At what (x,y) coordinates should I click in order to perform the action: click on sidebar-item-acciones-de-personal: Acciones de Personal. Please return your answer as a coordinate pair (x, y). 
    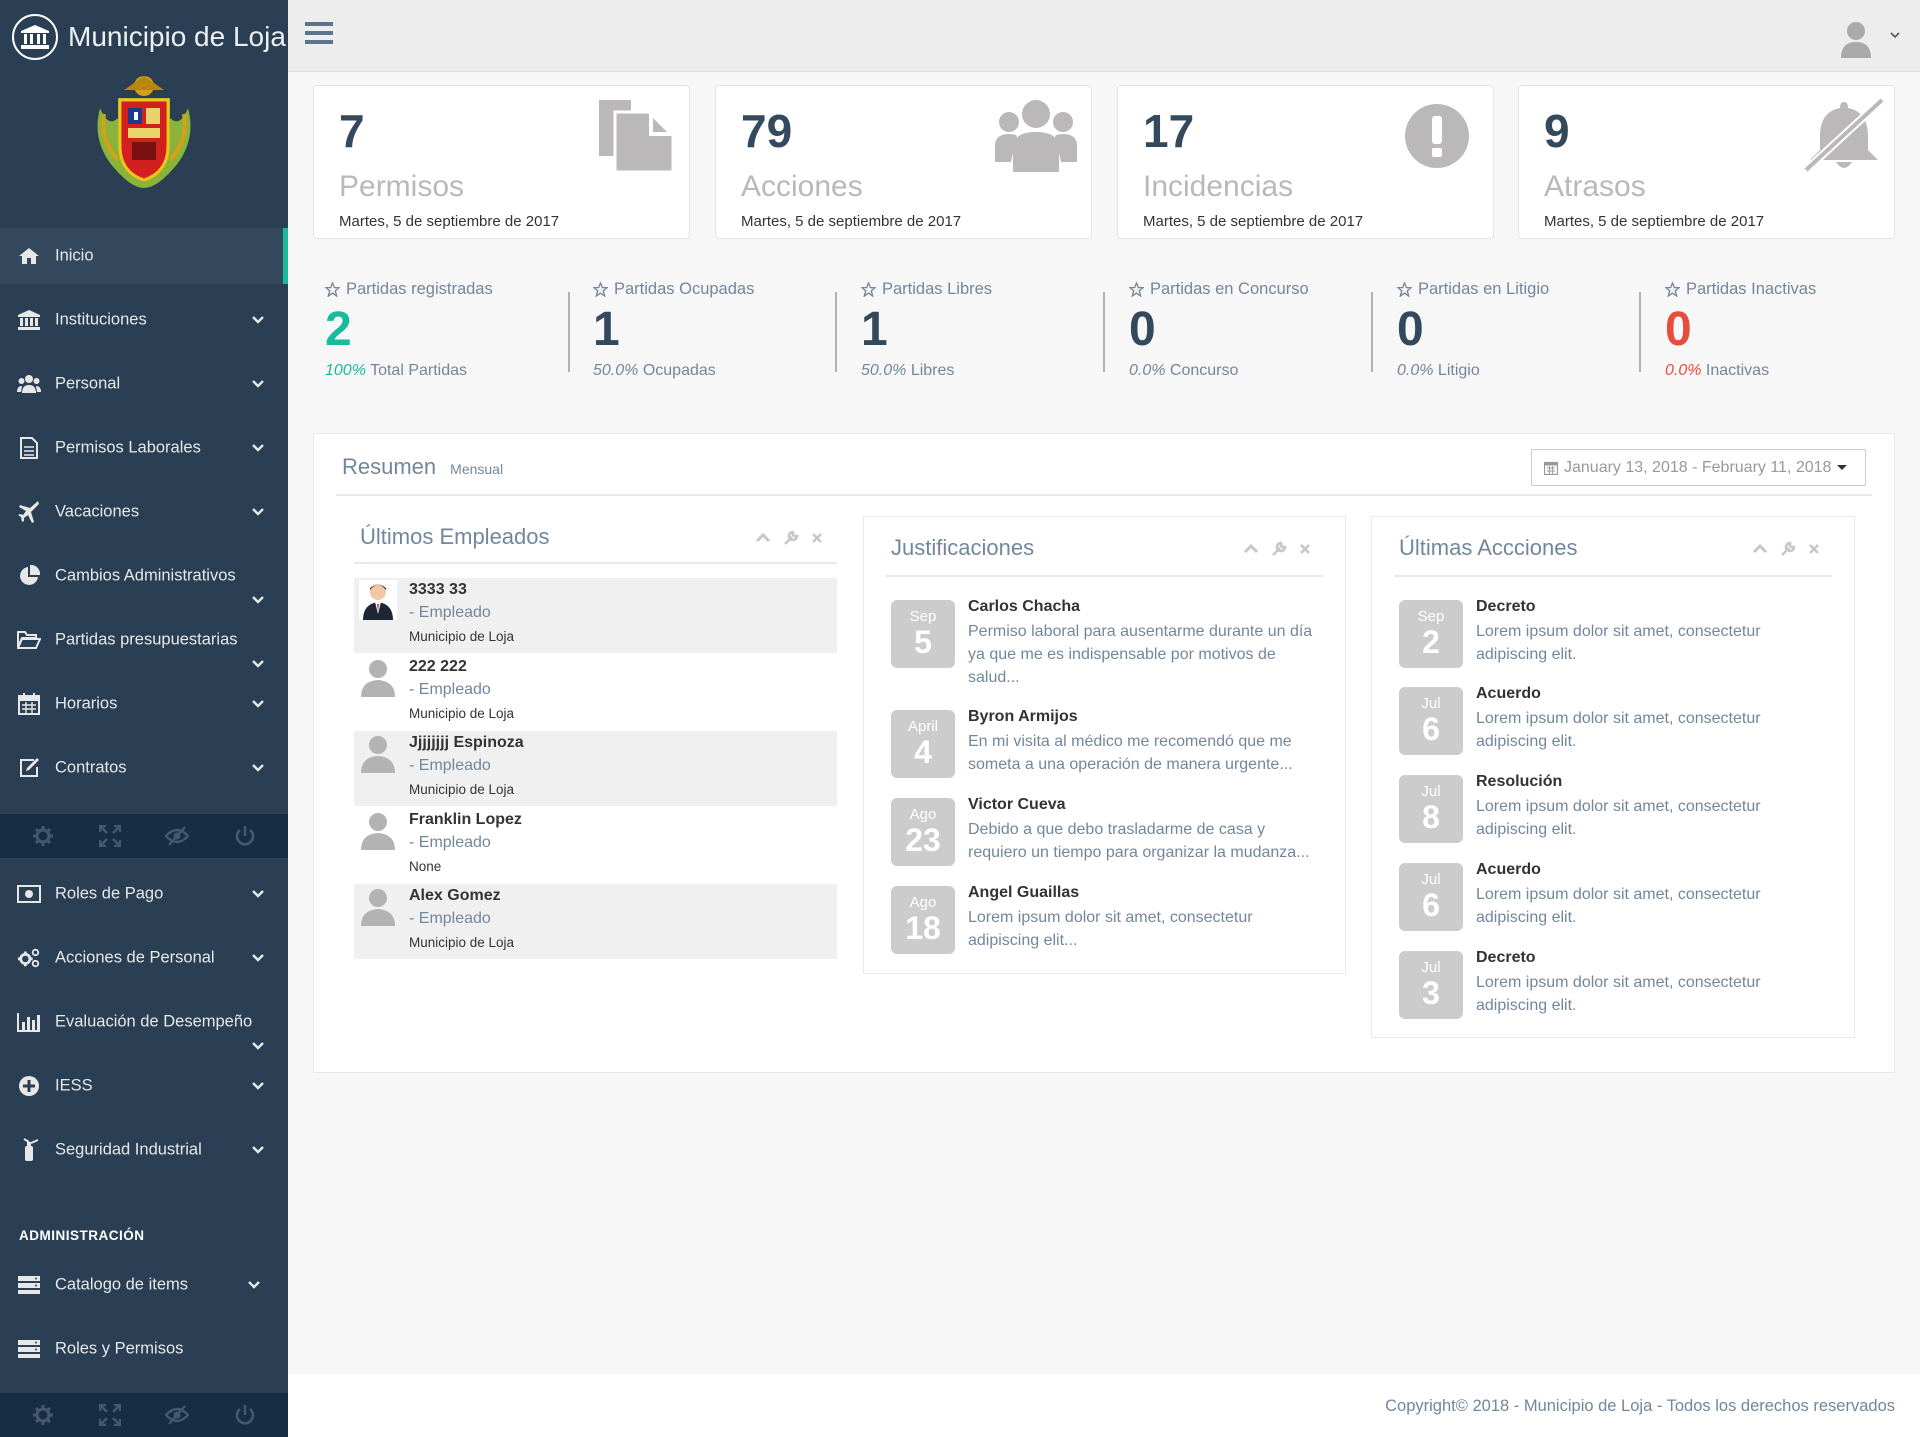
    Looking at the image, I should click on (144, 958).